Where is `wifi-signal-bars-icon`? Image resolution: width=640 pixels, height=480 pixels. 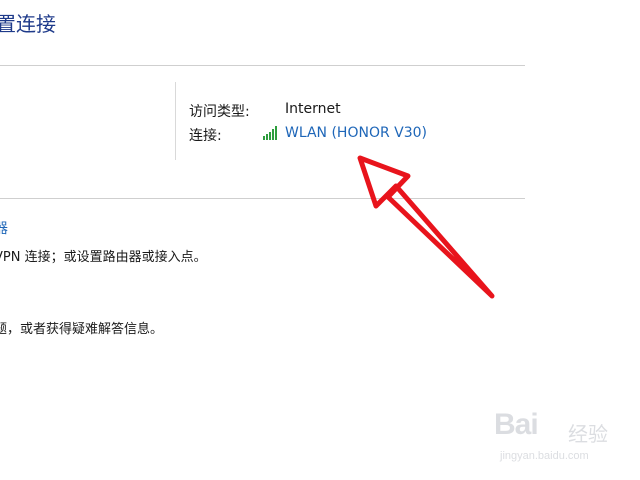
wifi-signal-bars-icon is located at coordinates (270, 133).